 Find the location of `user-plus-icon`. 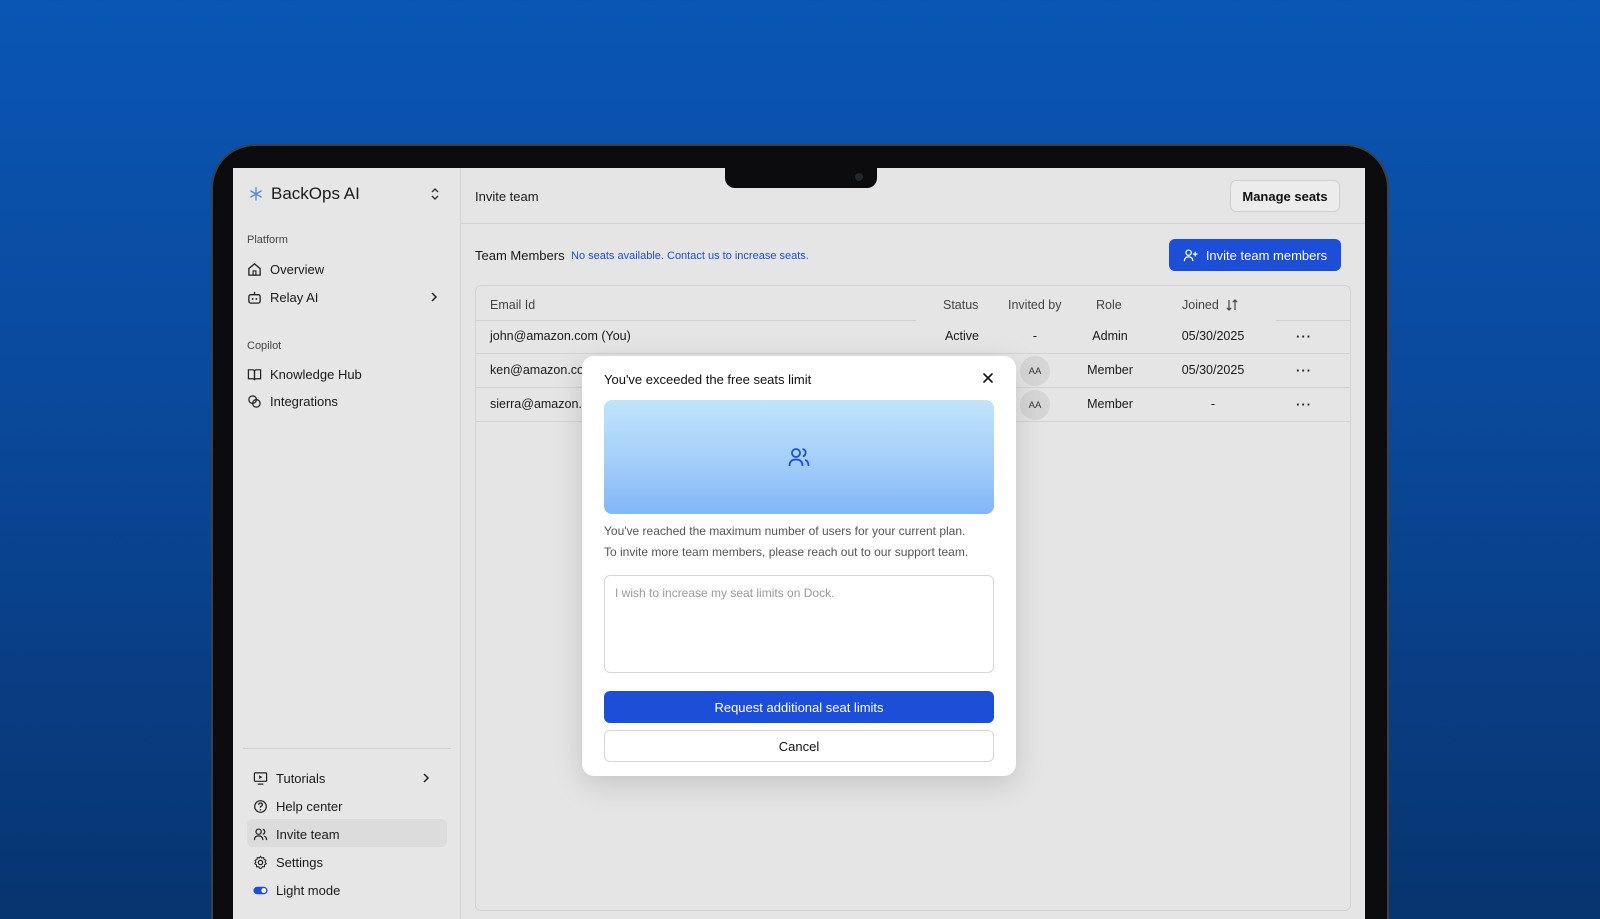

user-plus-icon is located at coordinates (1190, 254).